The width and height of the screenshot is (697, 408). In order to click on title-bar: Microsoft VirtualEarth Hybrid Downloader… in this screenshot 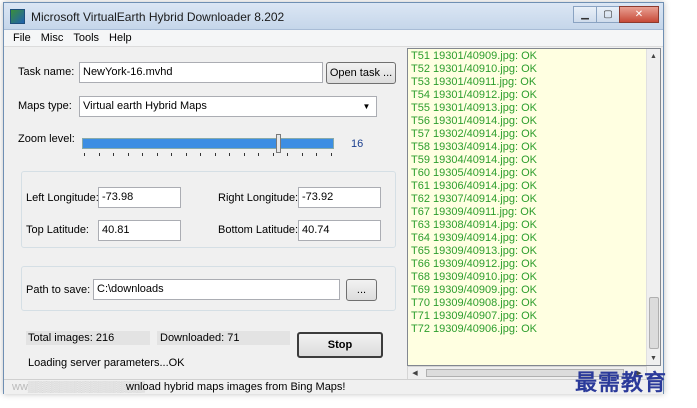, I will do `click(333, 16)`.